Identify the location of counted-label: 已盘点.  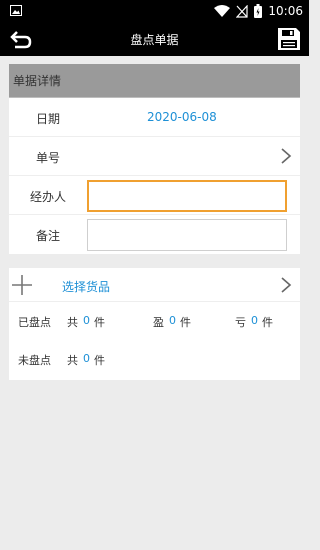
(34, 322).